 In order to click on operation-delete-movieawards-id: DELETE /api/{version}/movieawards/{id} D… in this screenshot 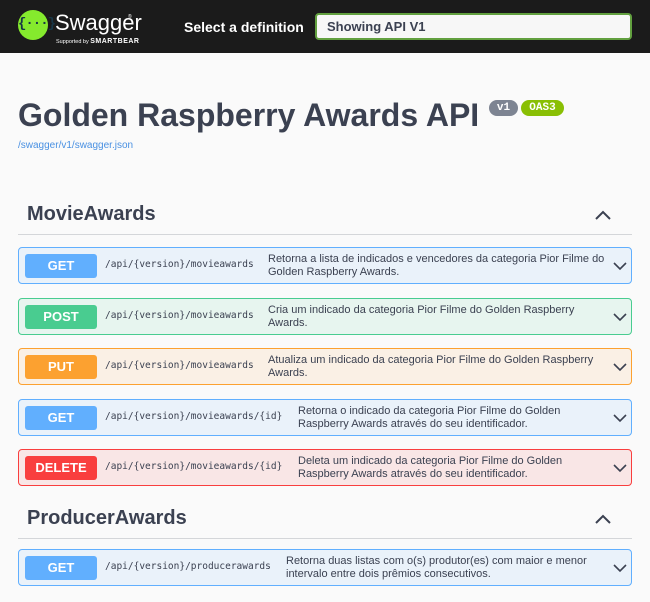, I will do `click(325, 467)`.